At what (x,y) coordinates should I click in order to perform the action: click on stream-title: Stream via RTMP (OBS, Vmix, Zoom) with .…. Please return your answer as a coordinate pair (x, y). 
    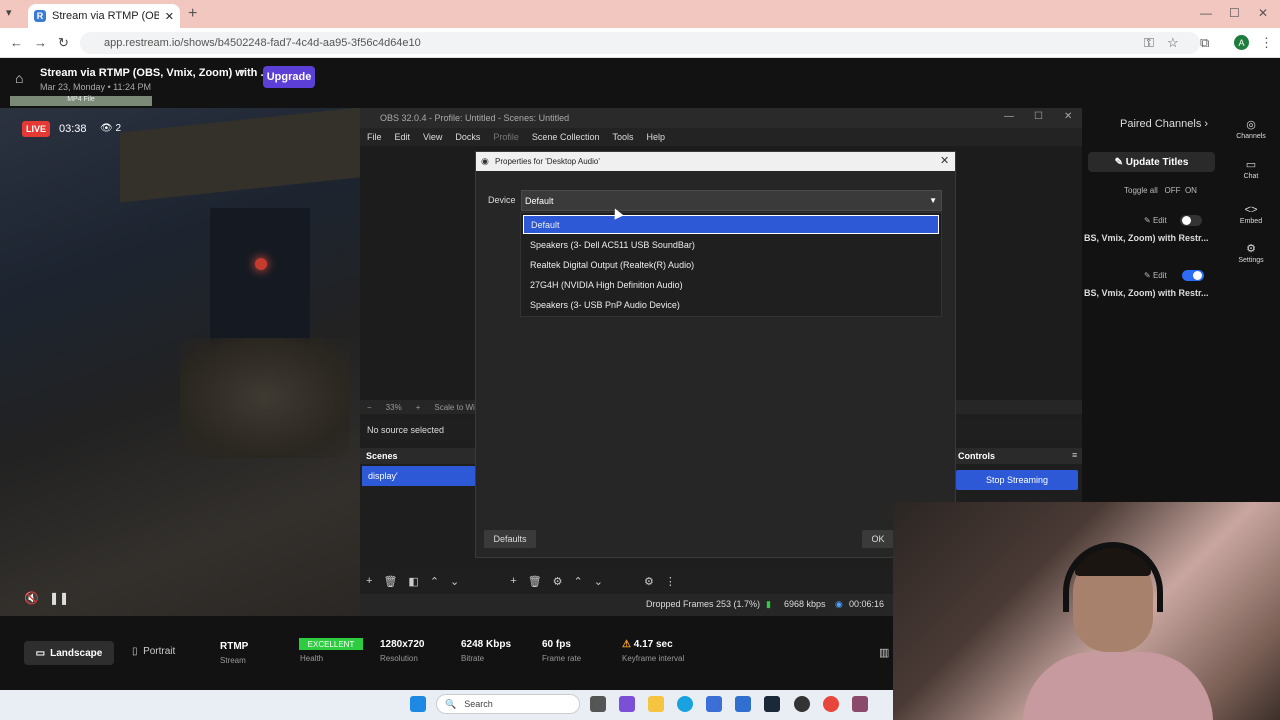
    Looking at the image, I should click on (155, 73).